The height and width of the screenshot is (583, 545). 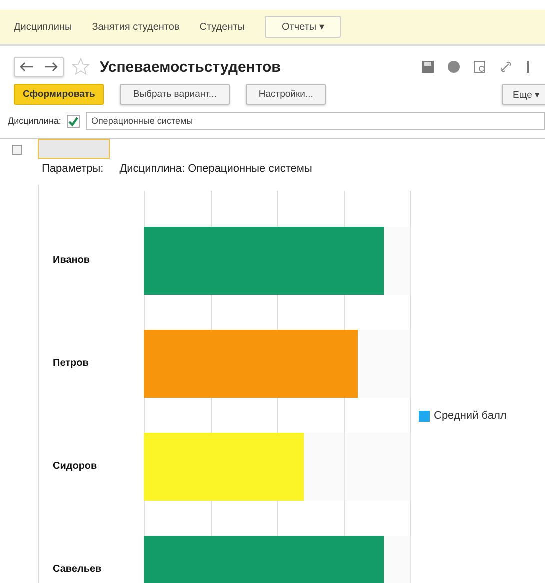 I want to click on menu-link: Студенты, so click(x=223, y=27).